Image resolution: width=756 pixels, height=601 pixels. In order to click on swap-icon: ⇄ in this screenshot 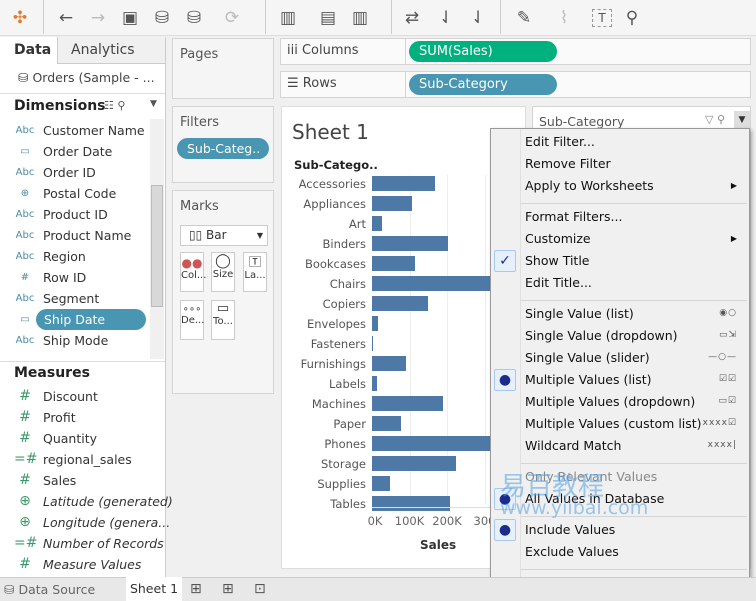, I will do `click(412, 18)`.